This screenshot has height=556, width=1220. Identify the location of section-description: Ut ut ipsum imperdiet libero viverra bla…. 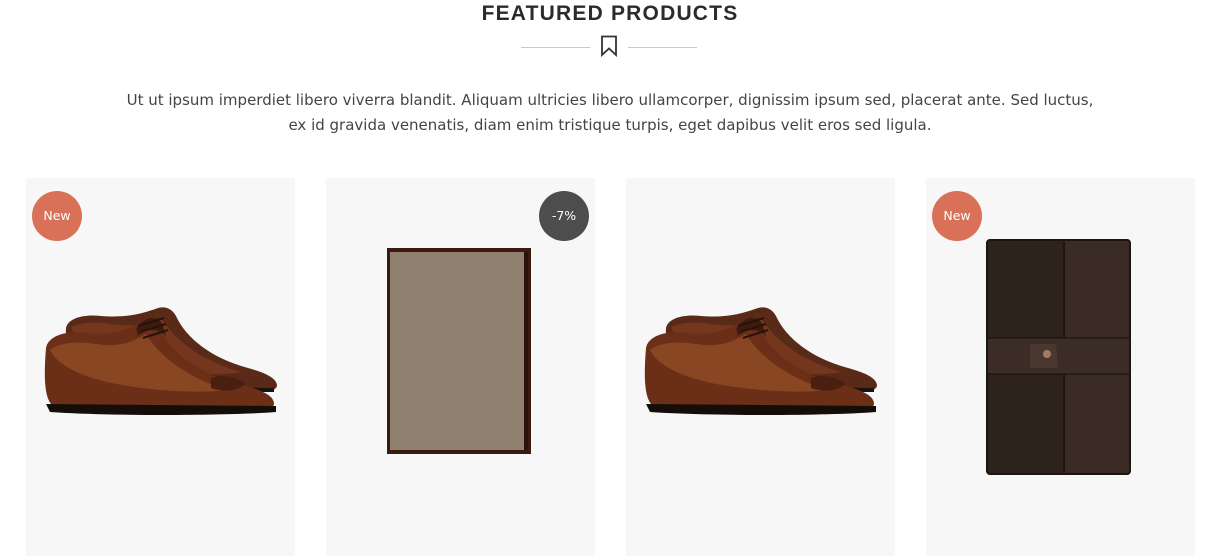
(610, 113).